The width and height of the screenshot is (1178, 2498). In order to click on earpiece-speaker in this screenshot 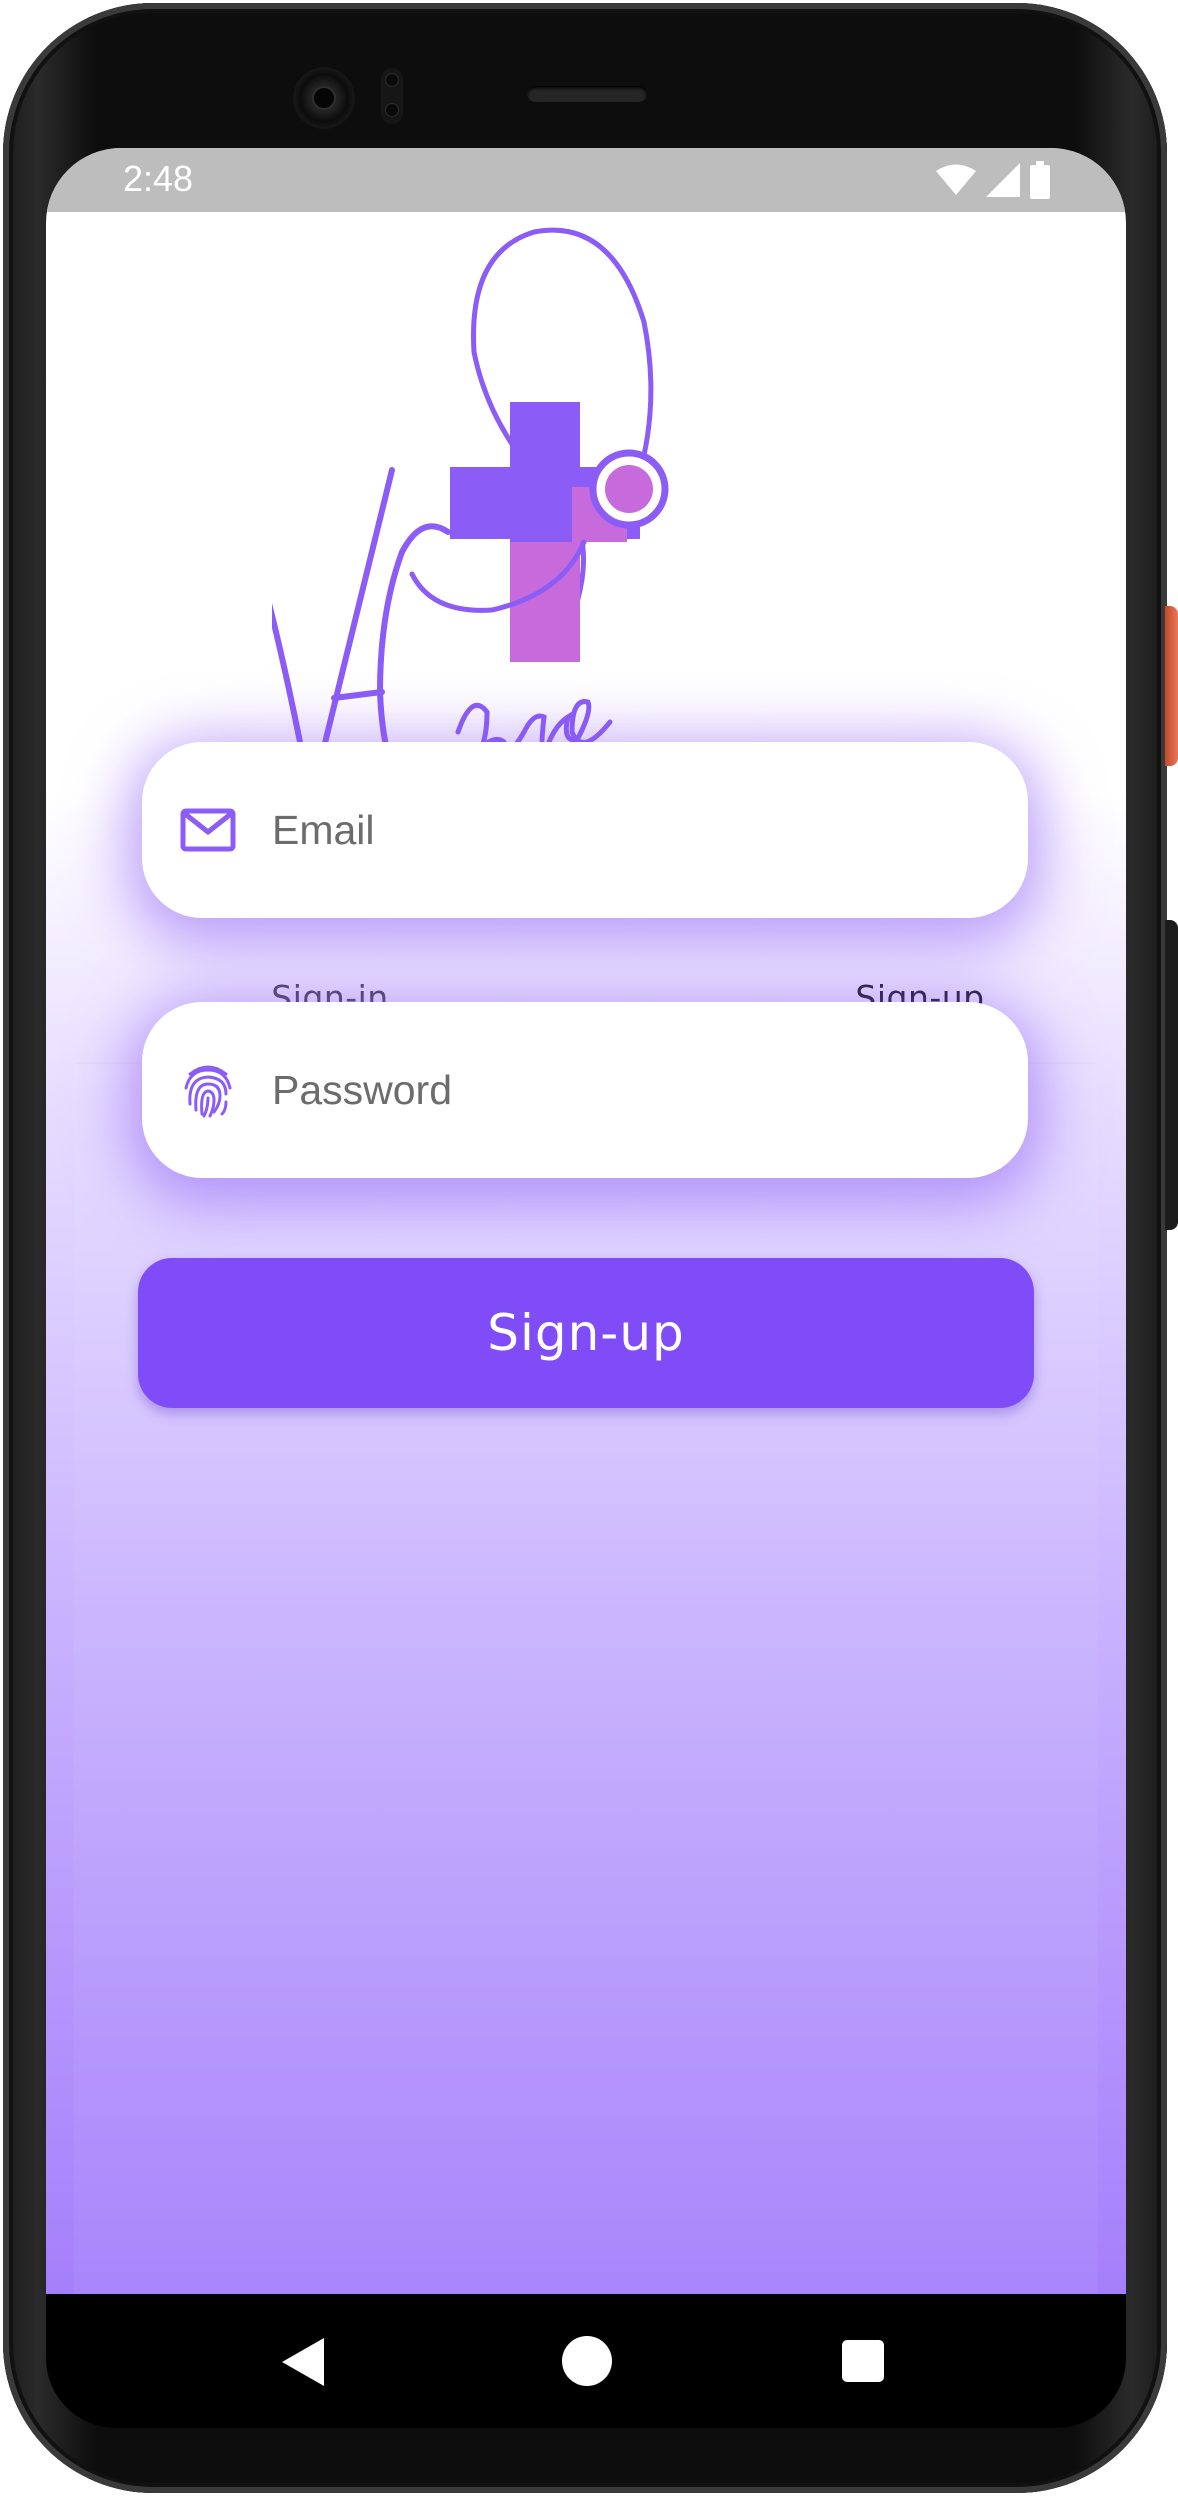, I will do `click(587, 94)`.